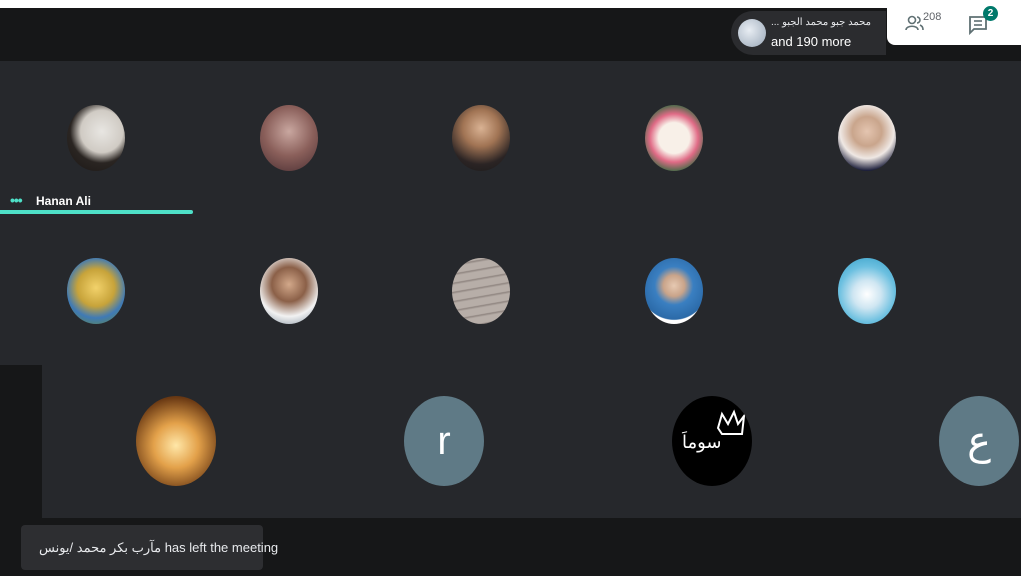  I want to click on participant-initial-avatar: r, so click(444, 441).